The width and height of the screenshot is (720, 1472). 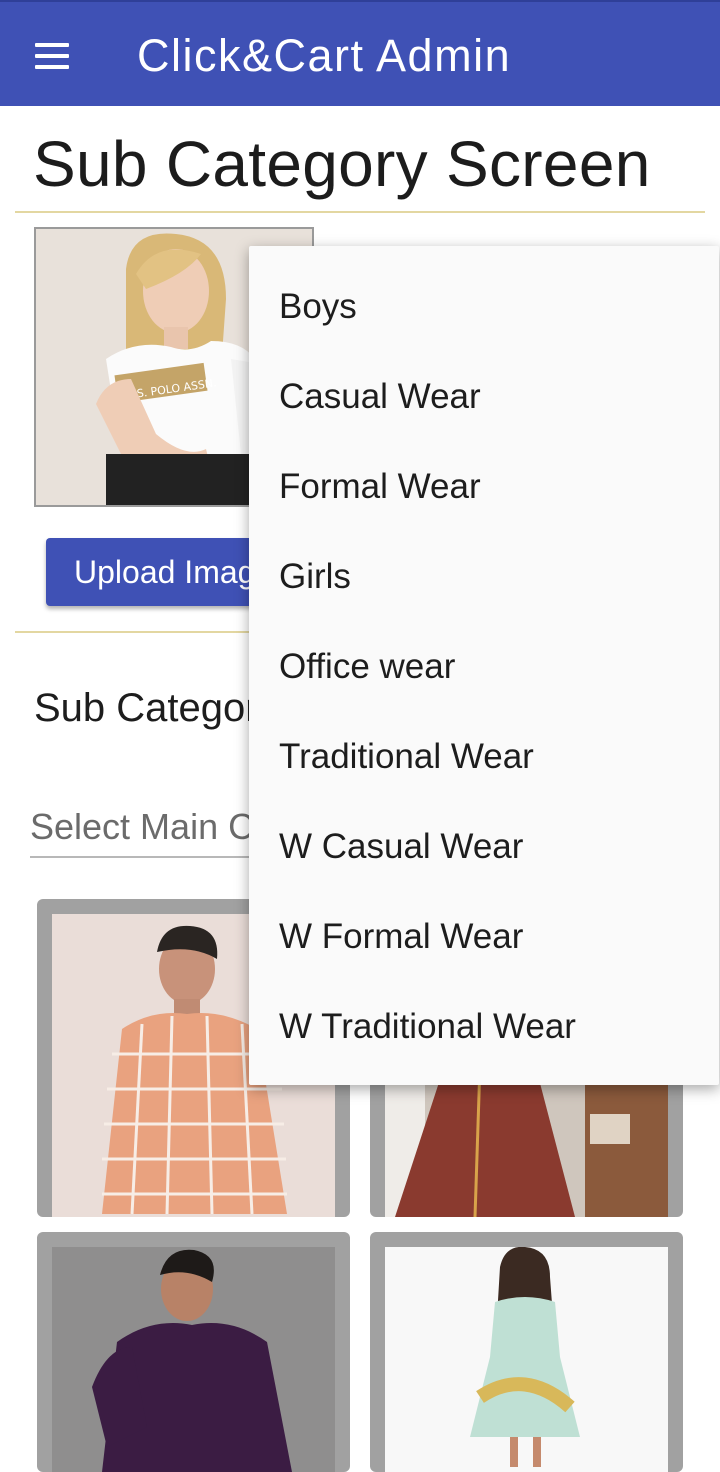 What do you see at coordinates (401, 937) in the screenshot?
I see `dropdown-option: W Formal Wear` at bounding box center [401, 937].